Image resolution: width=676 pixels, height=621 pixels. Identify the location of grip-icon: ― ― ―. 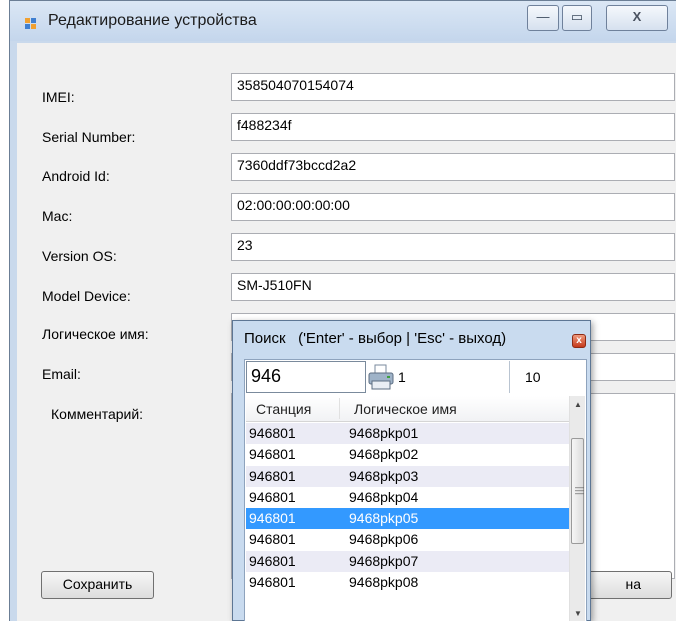
(579, 490).